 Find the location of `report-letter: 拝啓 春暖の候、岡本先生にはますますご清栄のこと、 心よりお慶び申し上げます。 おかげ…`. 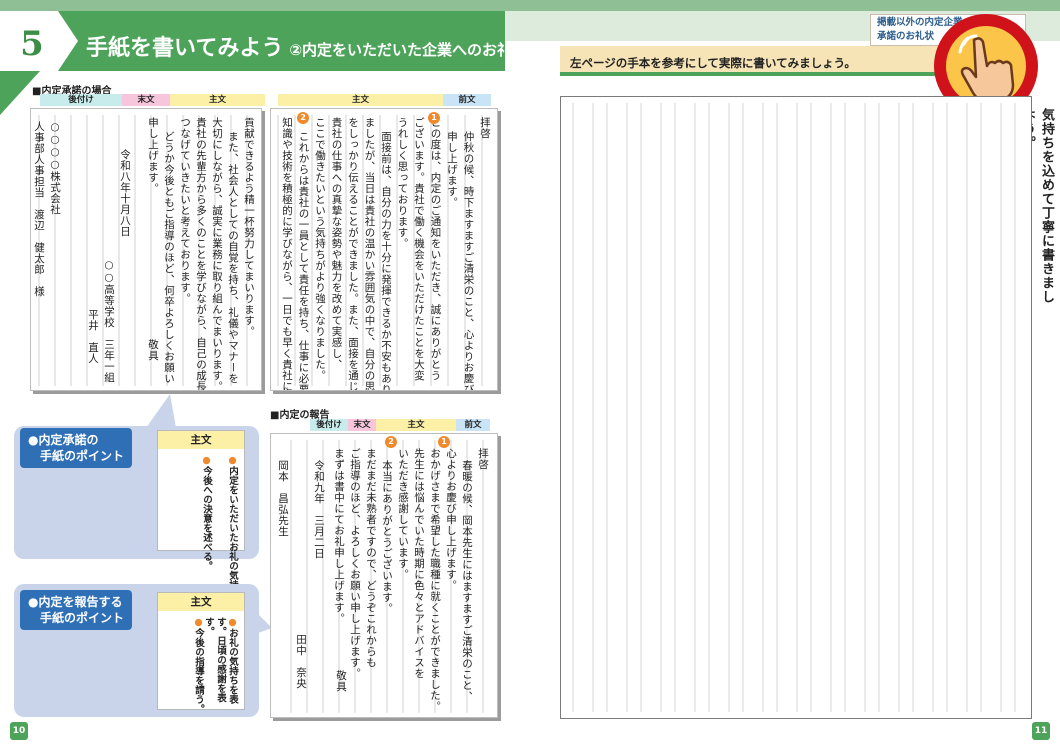

report-letter: 拝啓 春暖の候、岡本先生にはますますご清栄のこと、 心よりお慶び申し上げます。 おかげ… is located at coordinates (384, 575).